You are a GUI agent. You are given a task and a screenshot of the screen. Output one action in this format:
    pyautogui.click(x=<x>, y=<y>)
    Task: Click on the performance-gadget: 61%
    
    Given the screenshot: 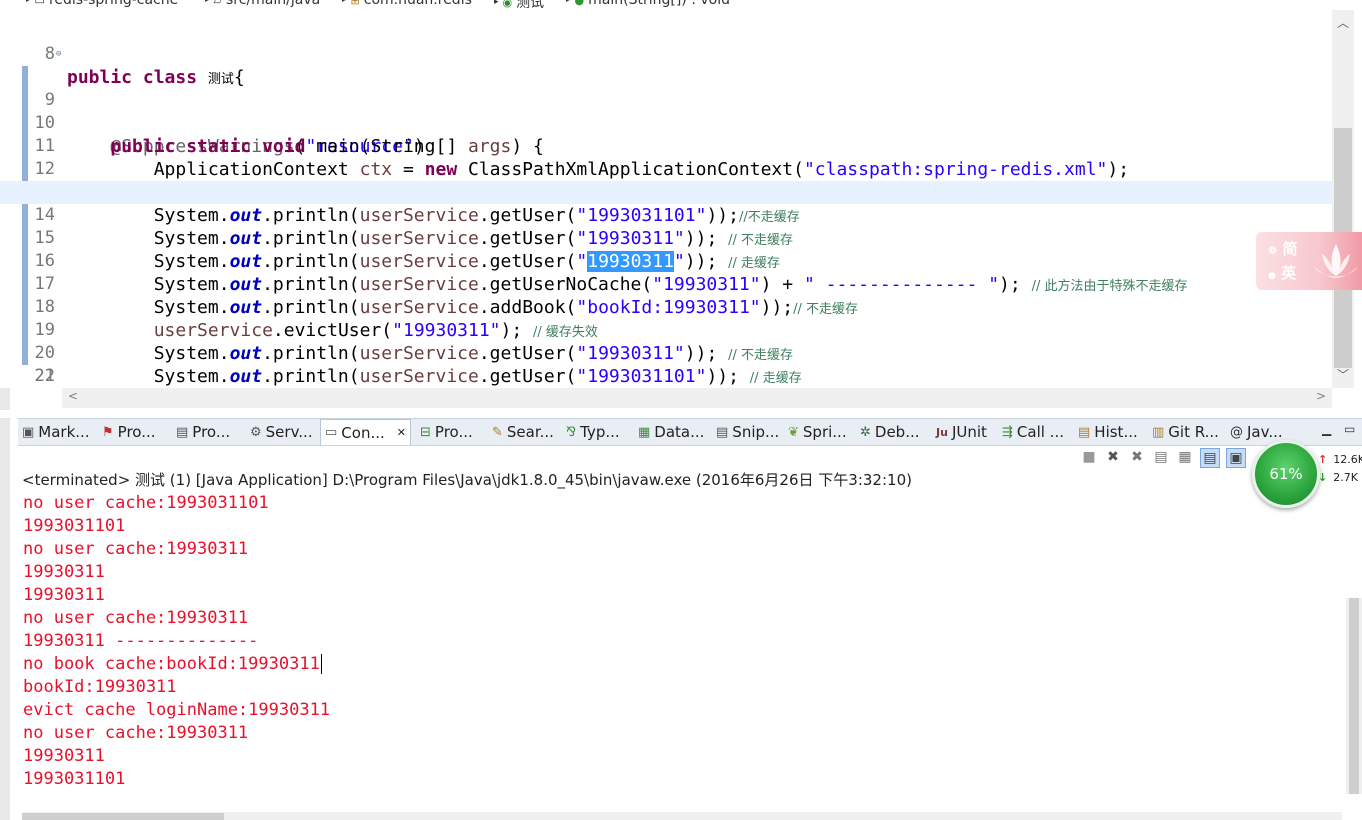 What is the action you would take?
    pyautogui.click(x=1286, y=474)
    